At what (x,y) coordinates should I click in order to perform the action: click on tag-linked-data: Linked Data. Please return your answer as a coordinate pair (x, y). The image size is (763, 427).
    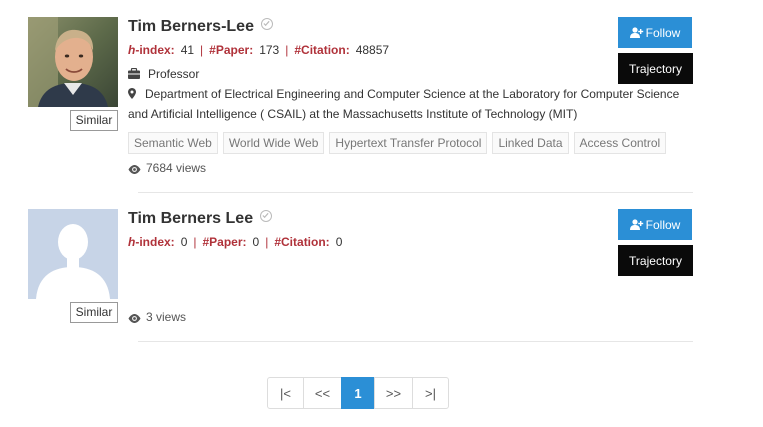
    Looking at the image, I should click on (530, 143).